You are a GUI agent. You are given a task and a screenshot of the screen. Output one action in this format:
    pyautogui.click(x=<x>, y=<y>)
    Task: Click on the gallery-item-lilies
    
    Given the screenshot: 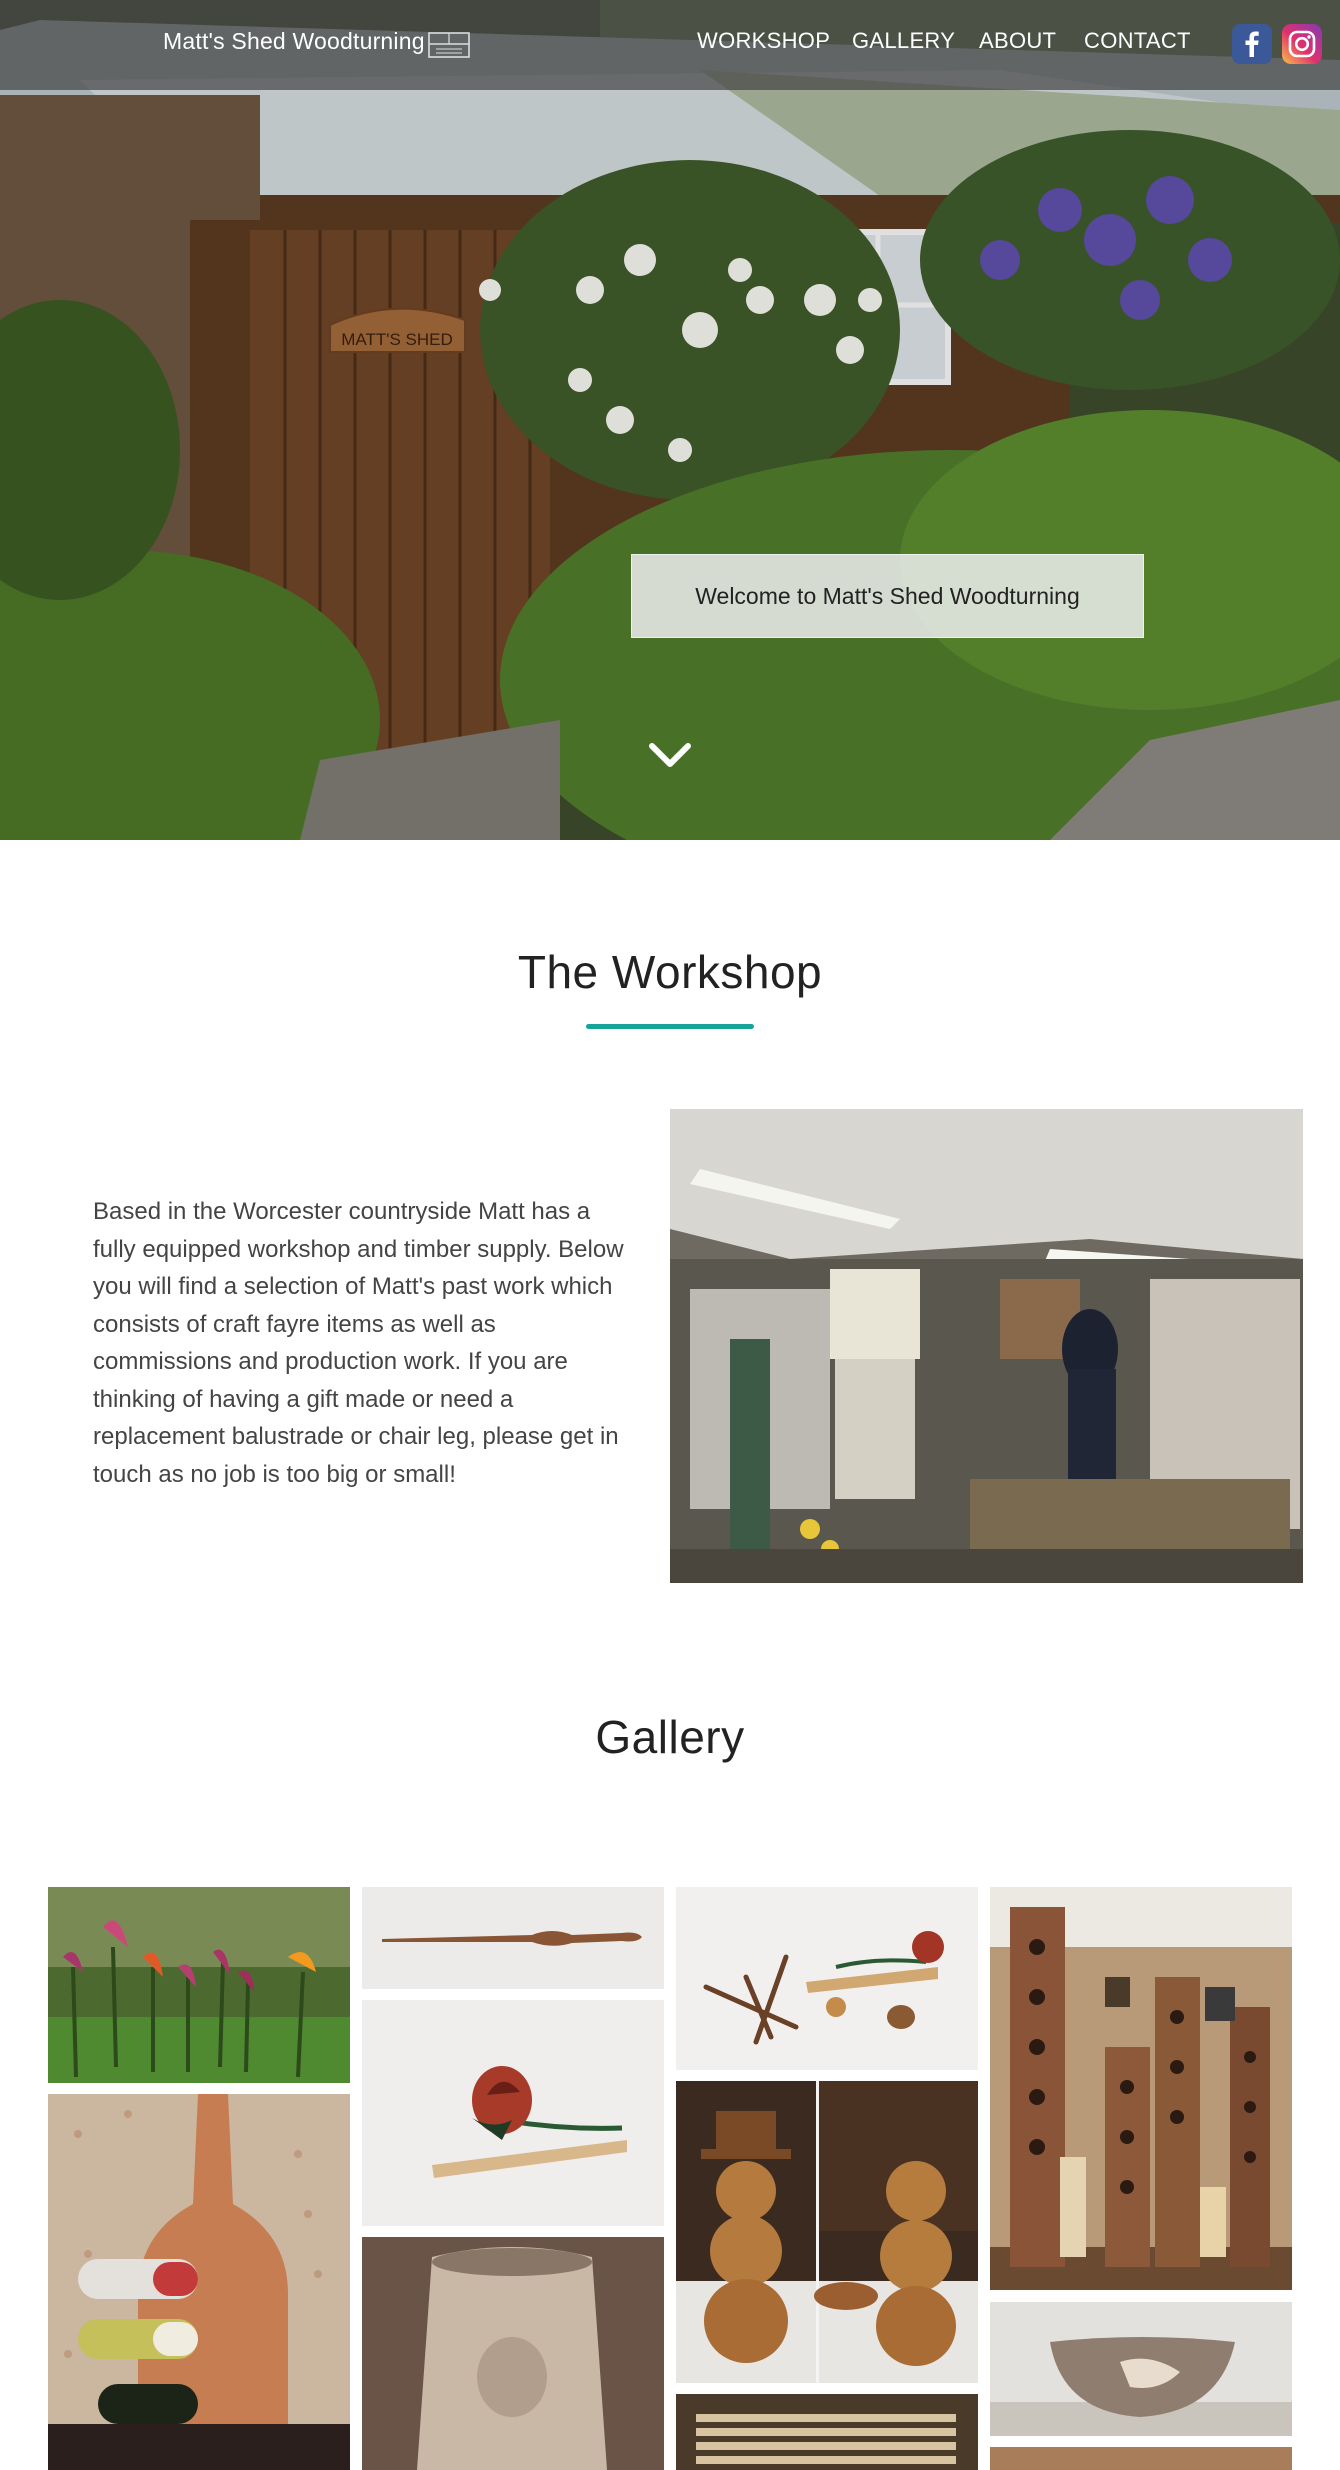 What is the action you would take?
    pyautogui.click(x=199, y=1985)
    